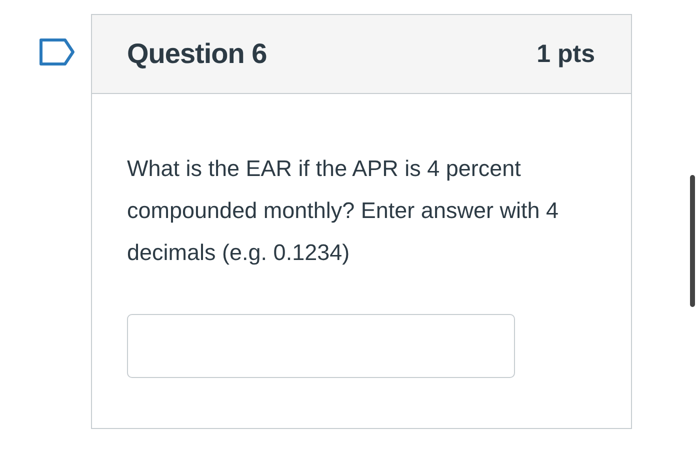  I want to click on flag-icon, so click(57, 52).